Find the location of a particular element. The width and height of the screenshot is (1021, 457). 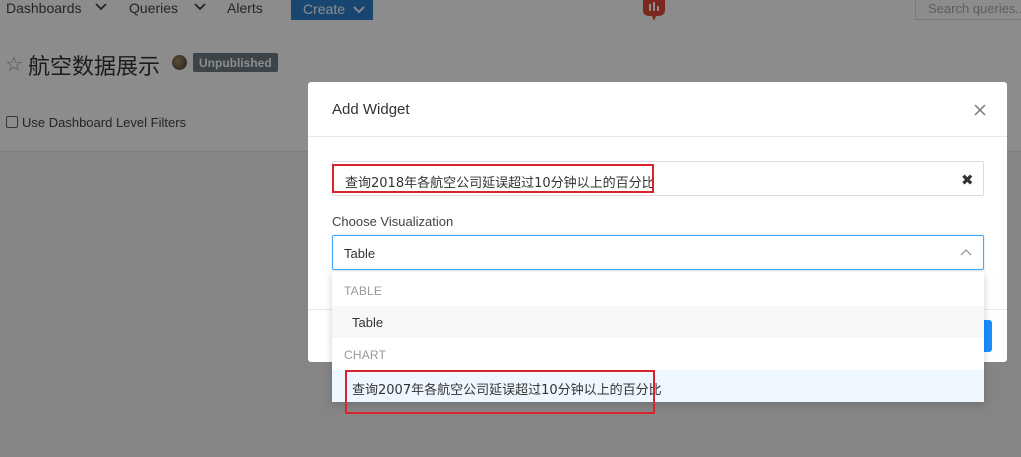

clear-icon: ✖ is located at coordinates (967, 180).